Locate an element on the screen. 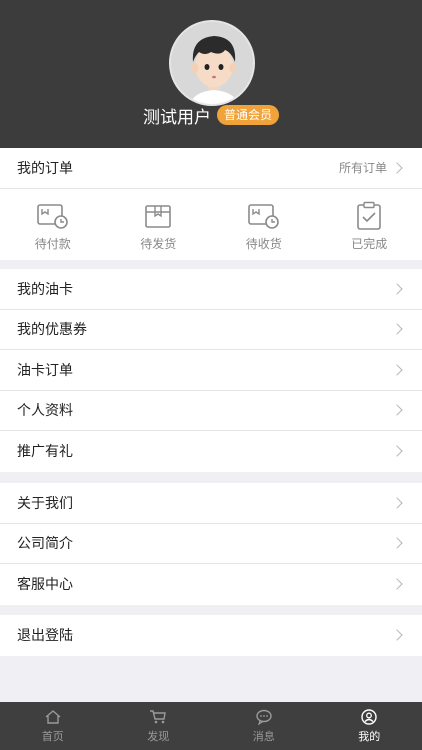 The width and height of the screenshot is (422, 750). logout-label: 退出登陆 is located at coordinates (45, 636).